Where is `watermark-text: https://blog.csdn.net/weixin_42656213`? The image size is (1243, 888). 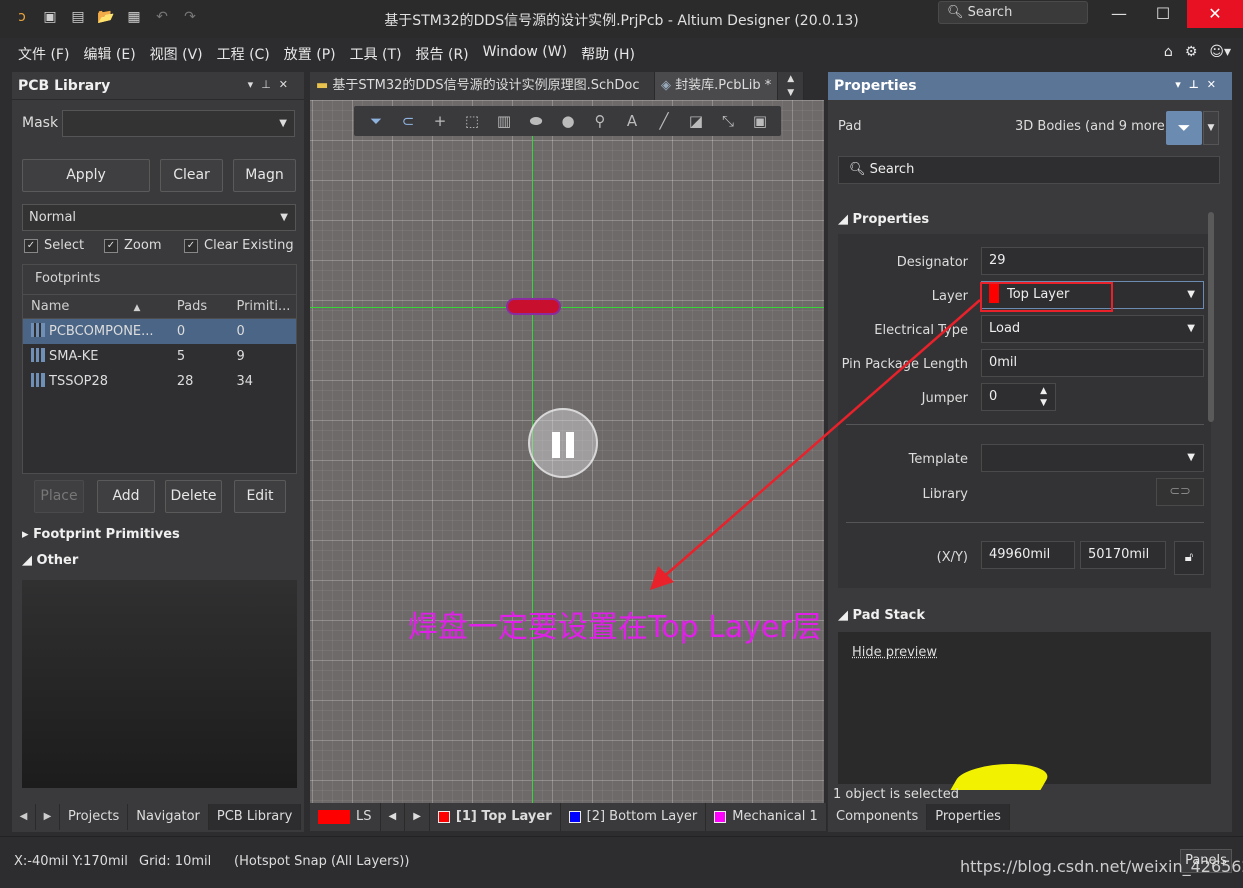 watermark-text: https://blog.csdn.net/weixin_42656213 is located at coordinates (1101, 866).